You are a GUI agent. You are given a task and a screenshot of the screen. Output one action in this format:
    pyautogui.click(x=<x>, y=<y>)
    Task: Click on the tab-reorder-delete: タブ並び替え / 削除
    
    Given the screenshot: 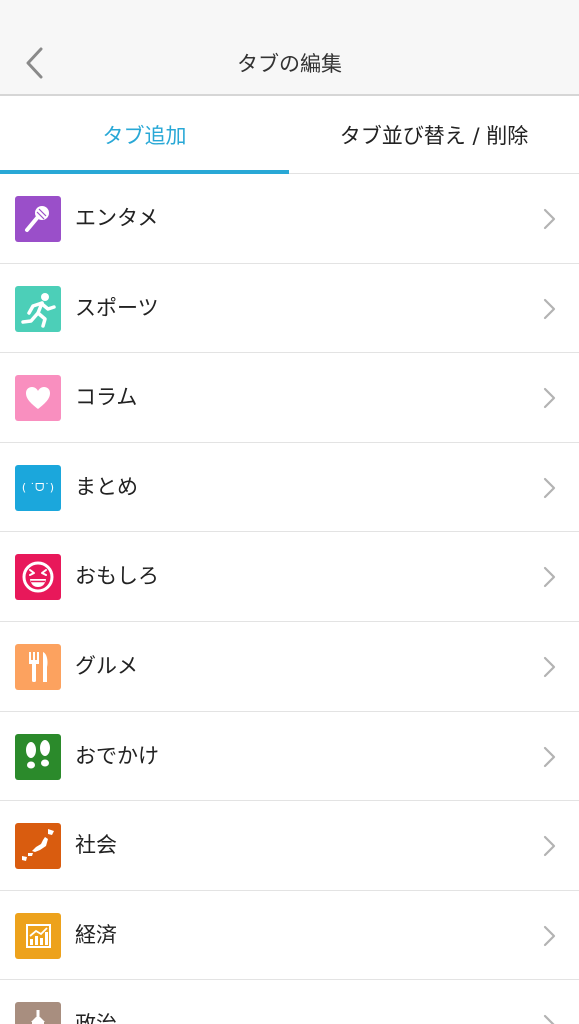 What is the action you would take?
    pyautogui.click(x=434, y=134)
    